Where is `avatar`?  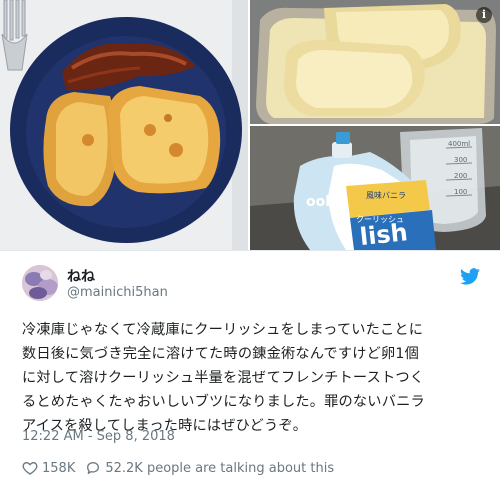
avatar is located at coordinates (40, 283).